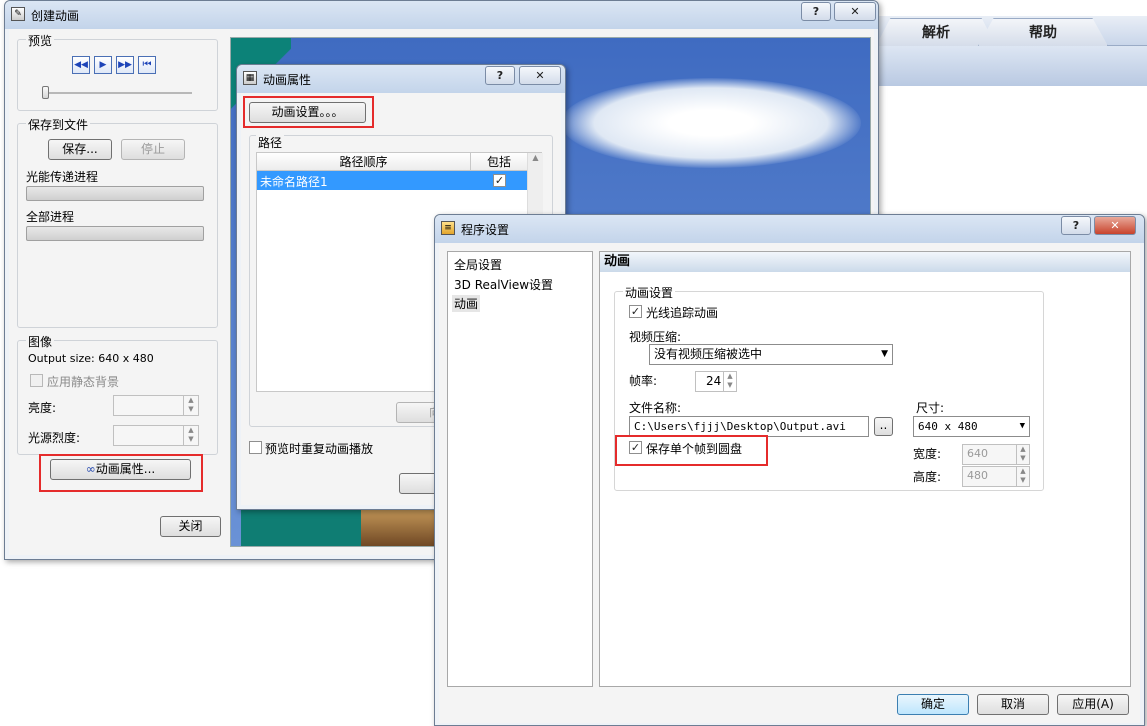 Image resolution: width=1147 pixels, height=726 pixels. Describe the element at coordinates (948, 426) in the screenshot. I see `size-value: 640 x 480` at that location.